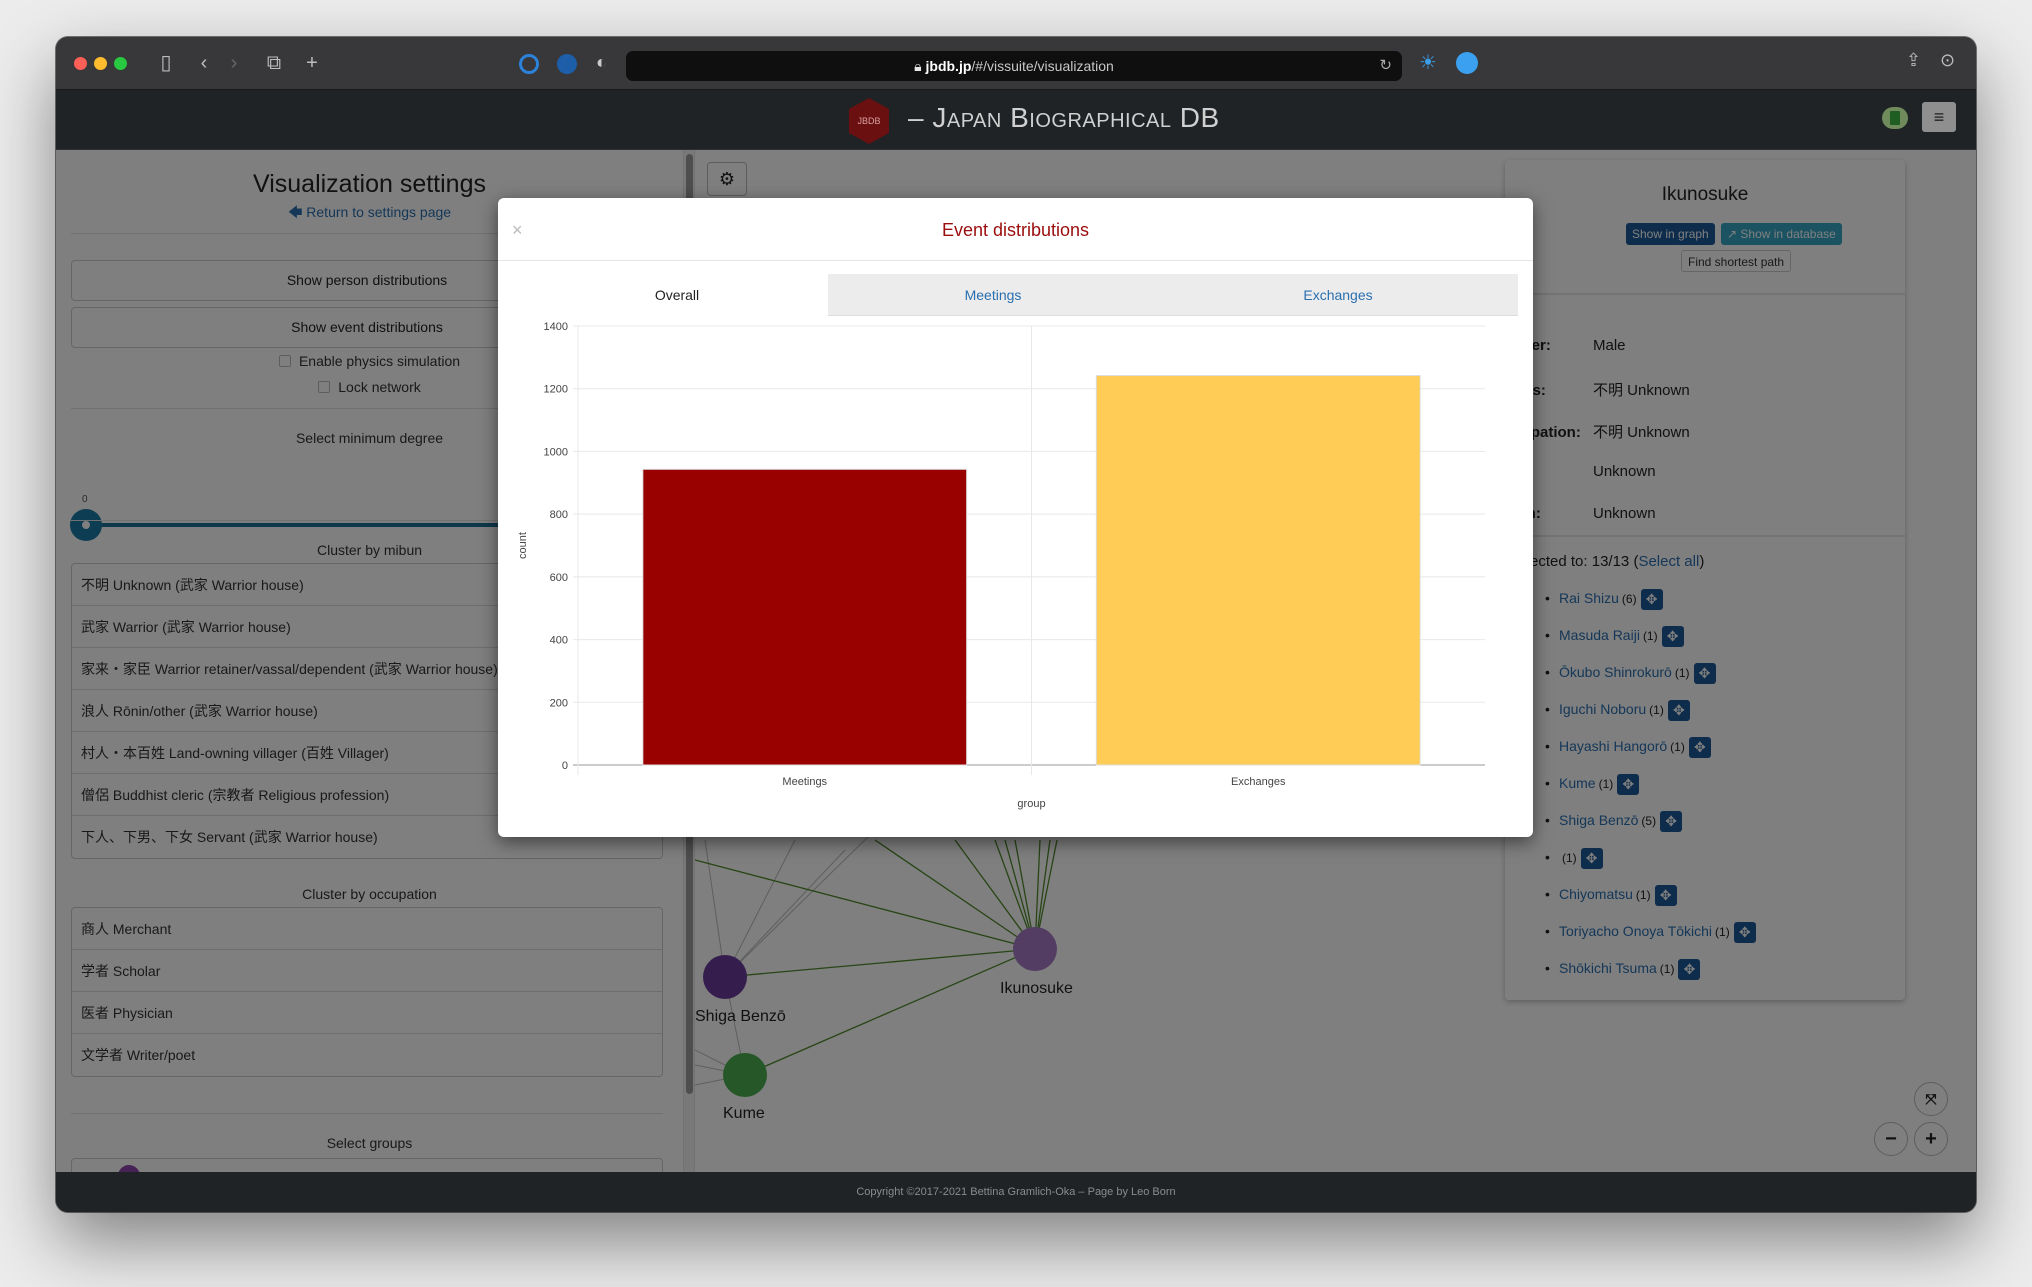 The height and width of the screenshot is (1287, 2032). Describe the element at coordinates (1947, 60) in the screenshot. I see `downloads-icon: ⊙` at that location.